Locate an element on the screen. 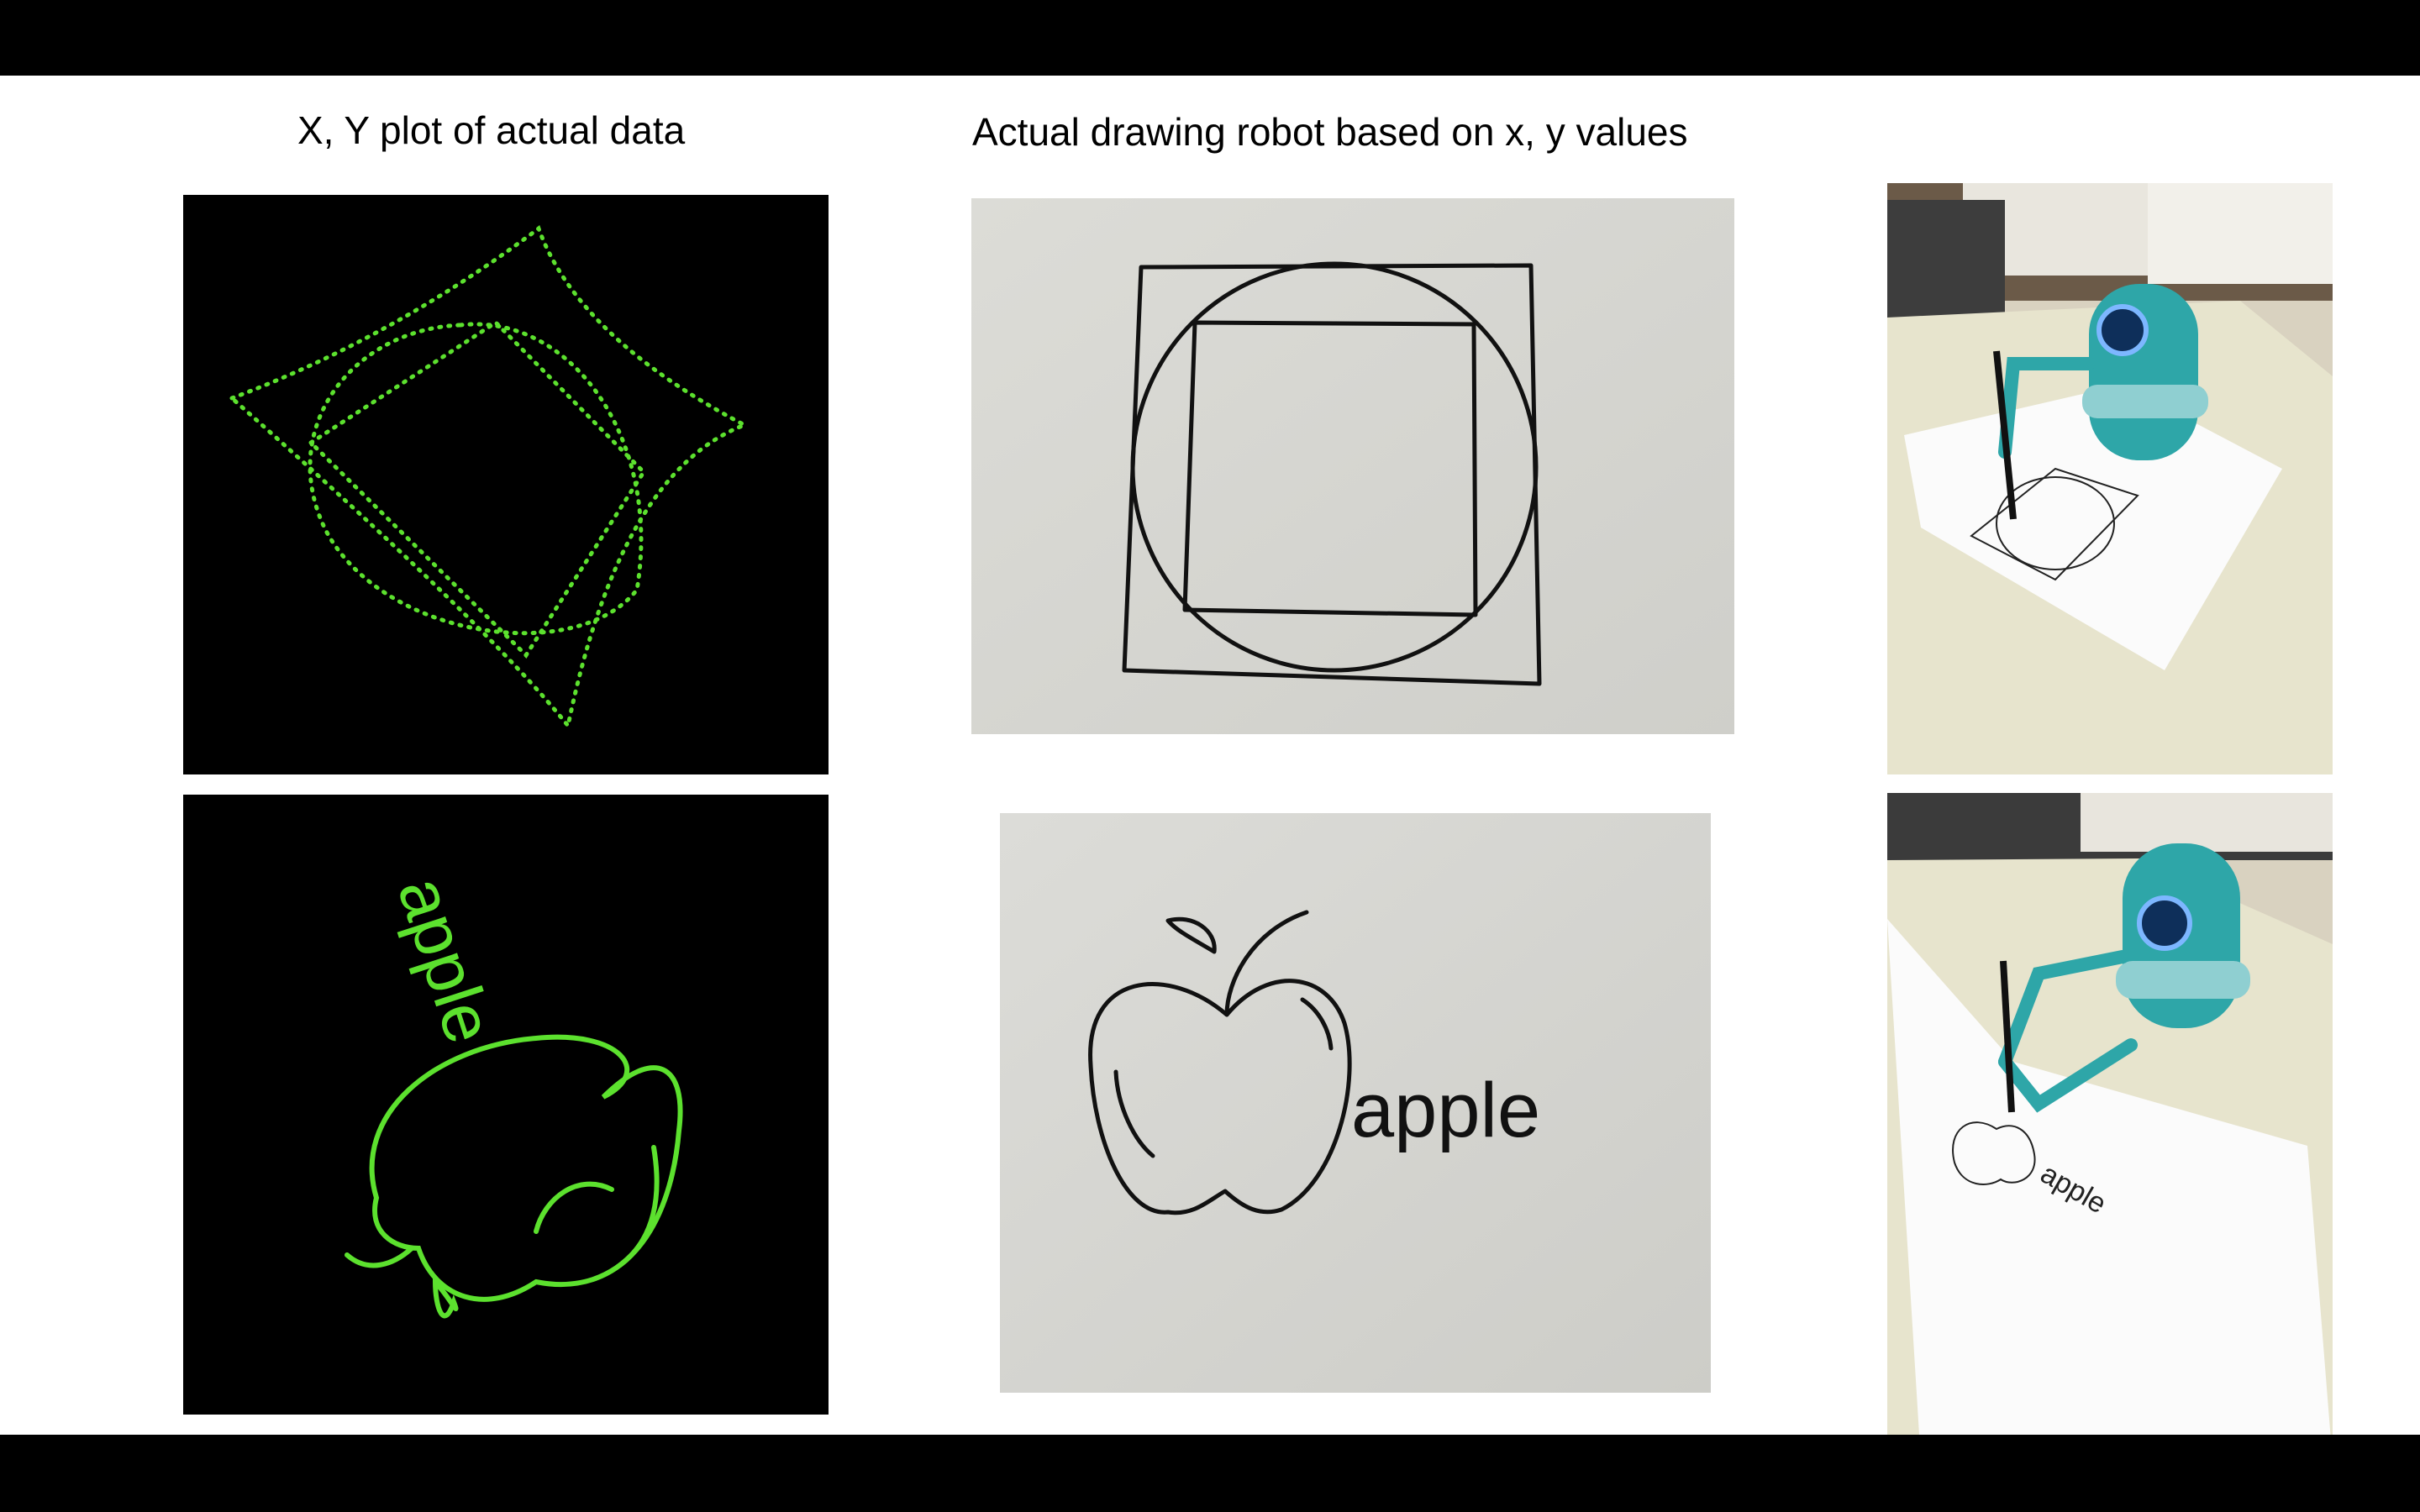 The height and width of the screenshot is (1512, 2420). robot-drawing-apple-graphic: apple is located at coordinates (1355, 1103).